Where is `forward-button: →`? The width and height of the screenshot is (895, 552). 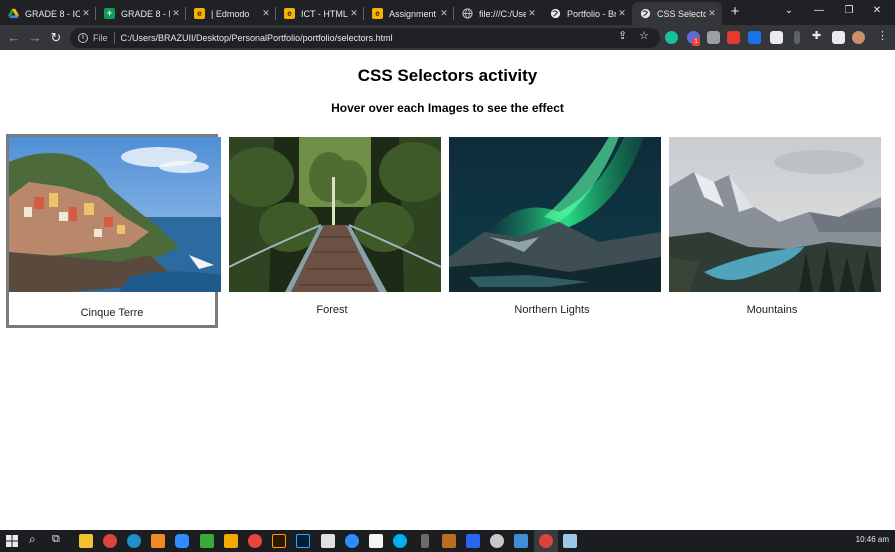
forward-button: → is located at coordinates (35, 38).